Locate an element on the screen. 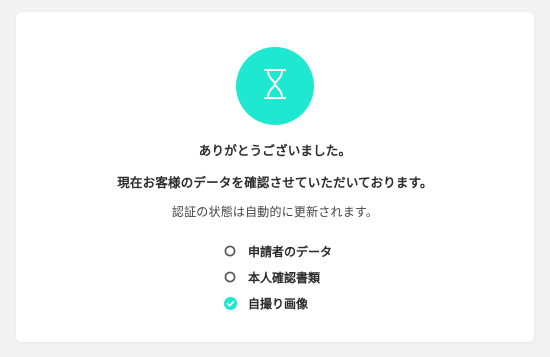 The height and width of the screenshot is (357, 550). status-item-selfie: 自撮り画像 is located at coordinates (303, 303).